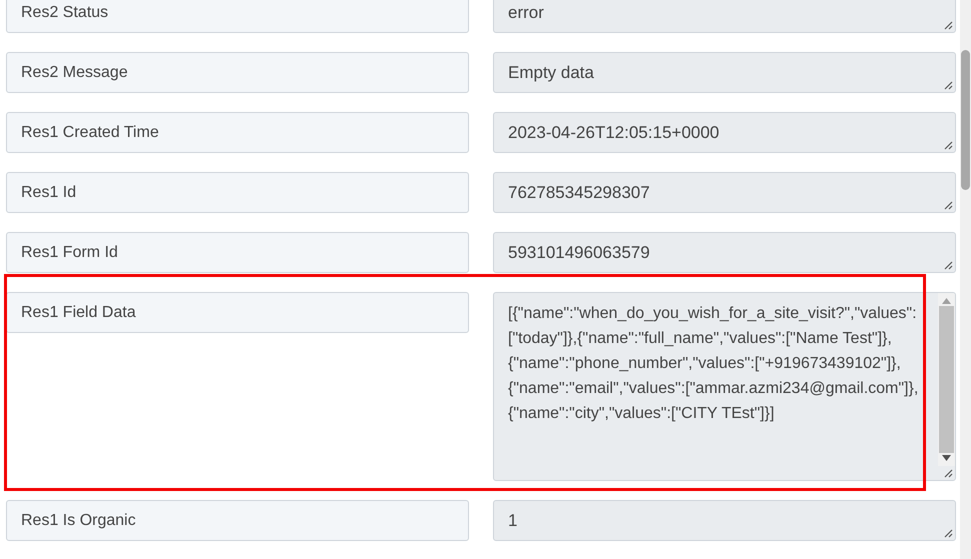 This screenshot has height=559, width=971. Describe the element at coordinates (946, 458) in the screenshot. I see `scroll-down-icon` at that location.